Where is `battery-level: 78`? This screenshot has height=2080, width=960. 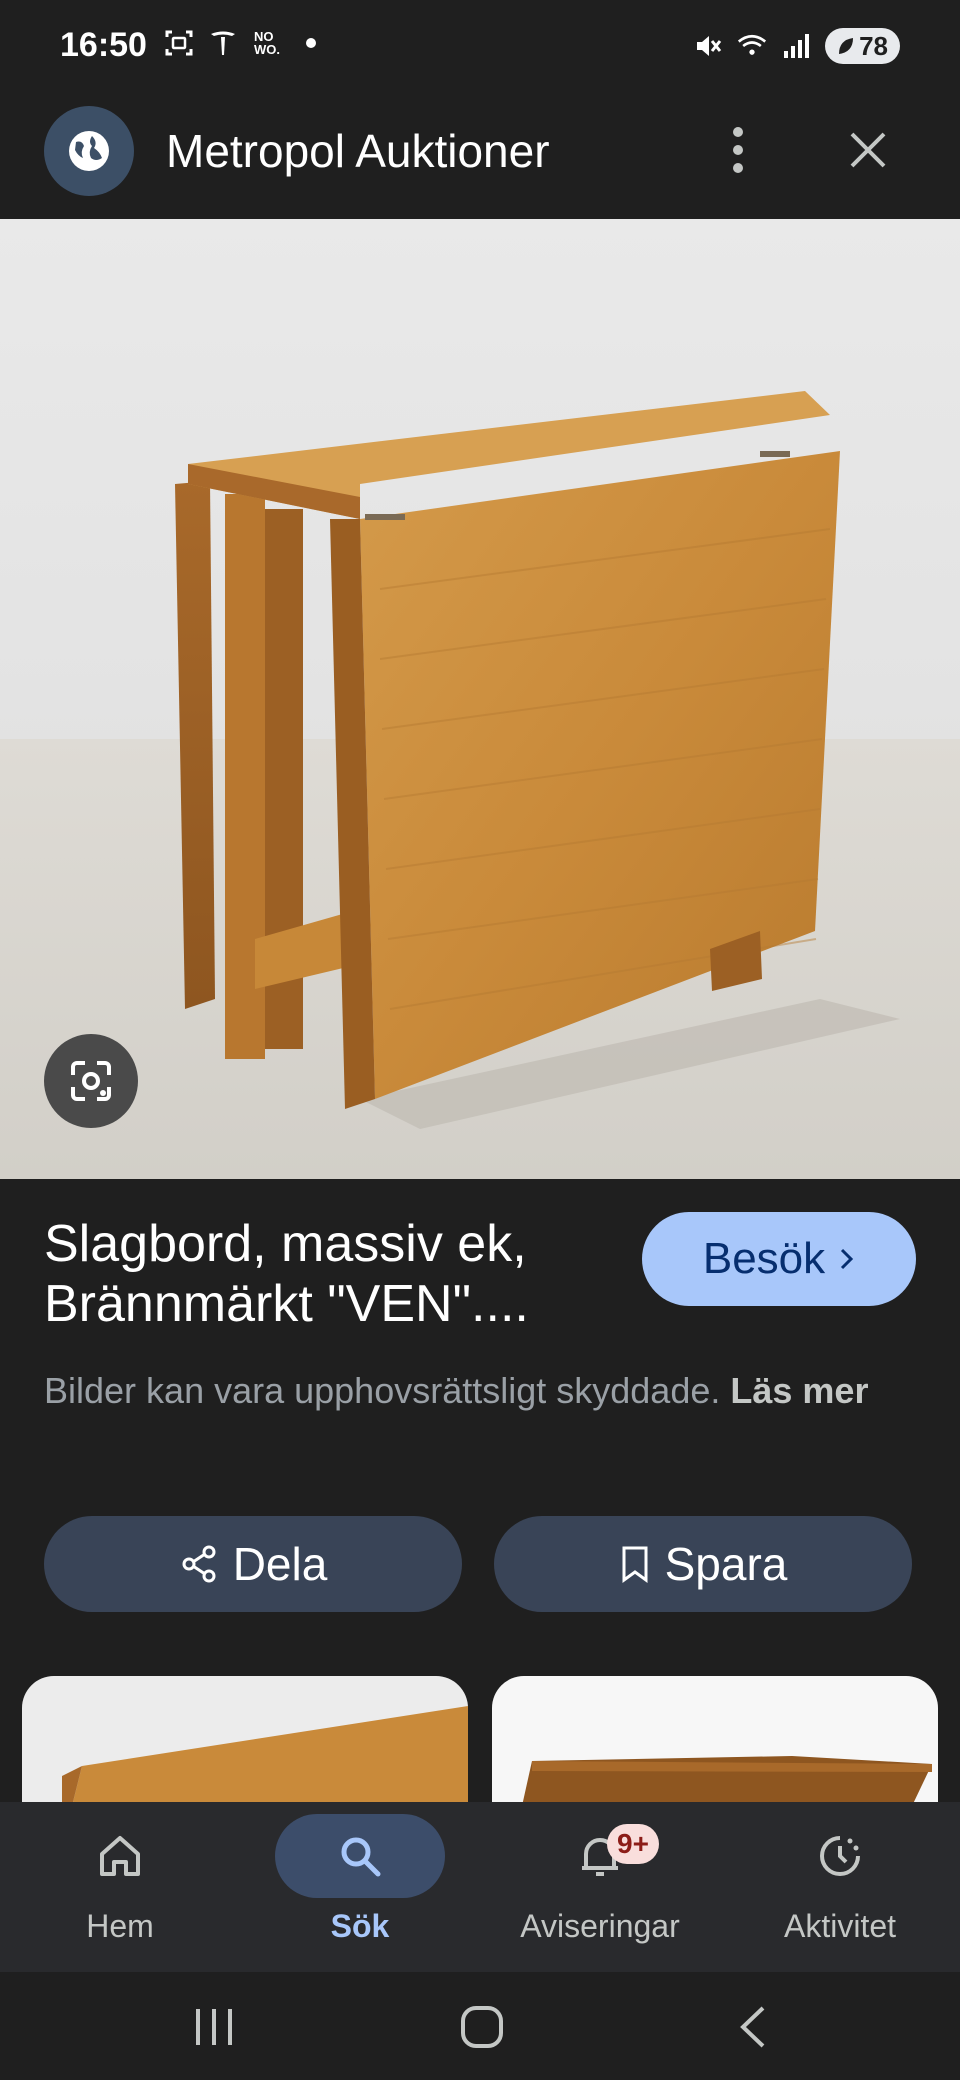
battery-level: 78 is located at coordinates (873, 45).